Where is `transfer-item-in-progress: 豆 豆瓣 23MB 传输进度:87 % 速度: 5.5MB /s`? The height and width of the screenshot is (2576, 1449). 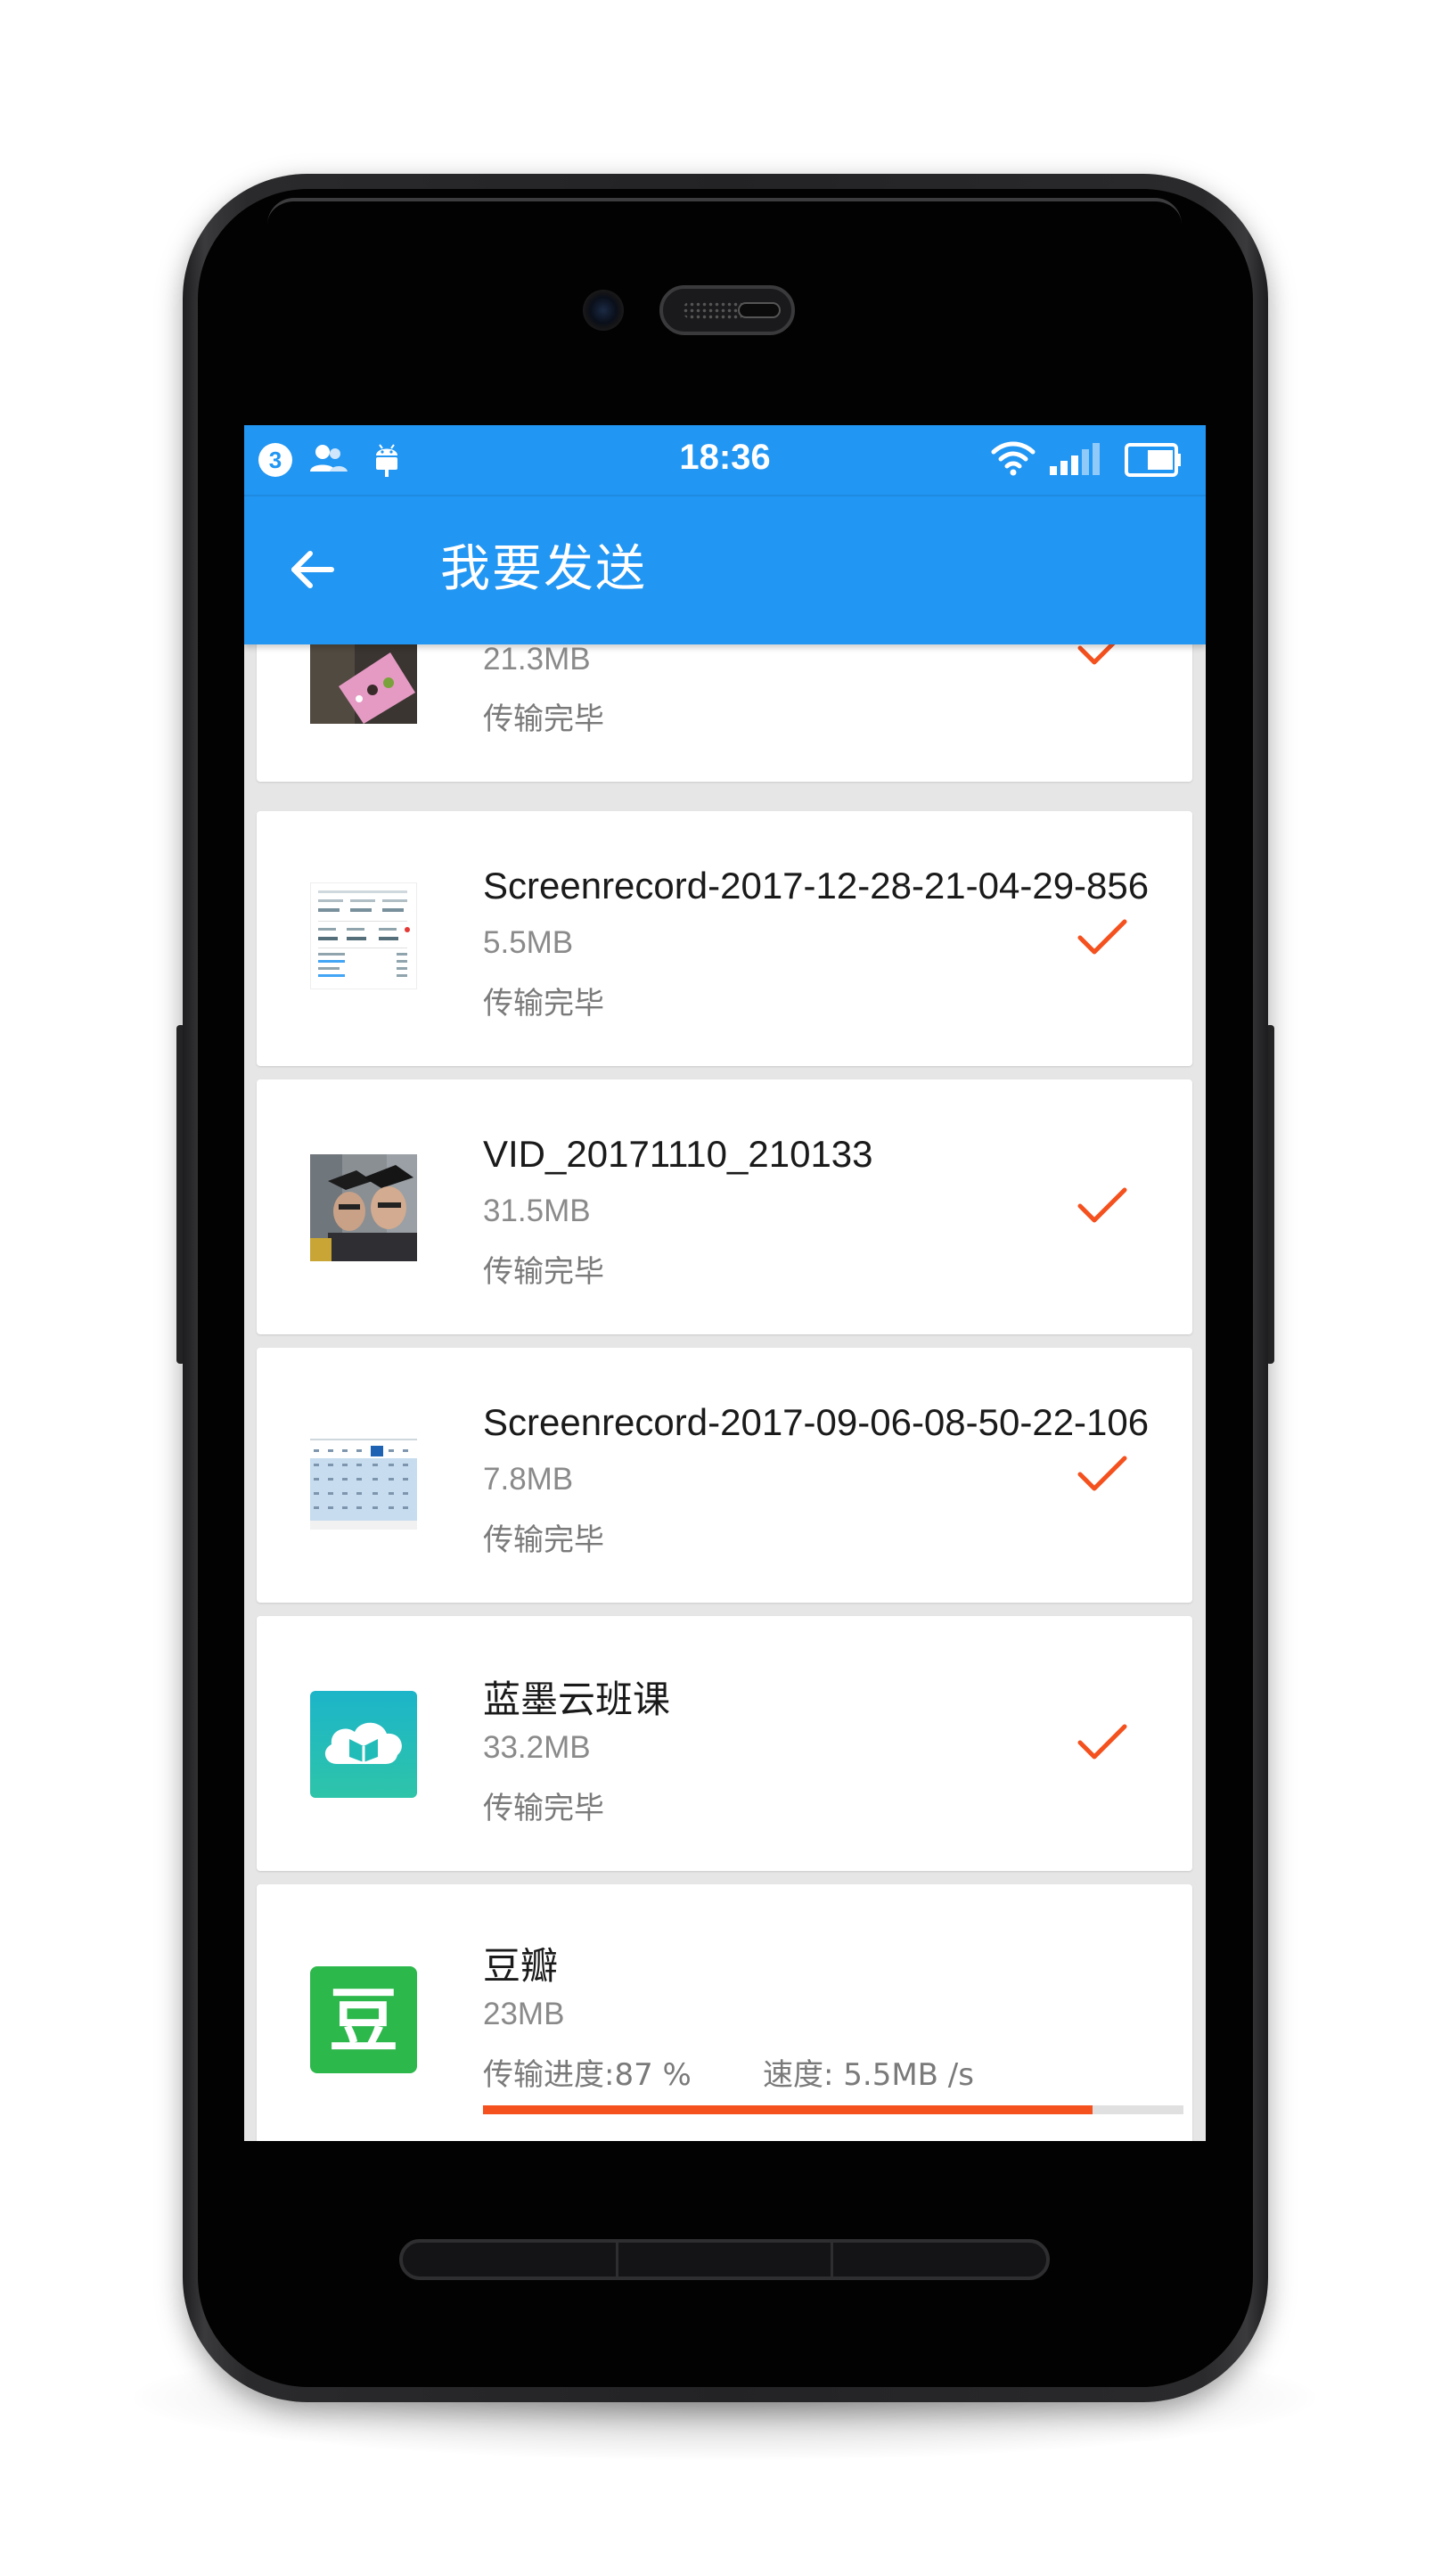 transfer-item-in-progress: 豆 豆瓣 23MB 传输进度:87 % 速度: 5.5MB /s is located at coordinates (724, 2012).